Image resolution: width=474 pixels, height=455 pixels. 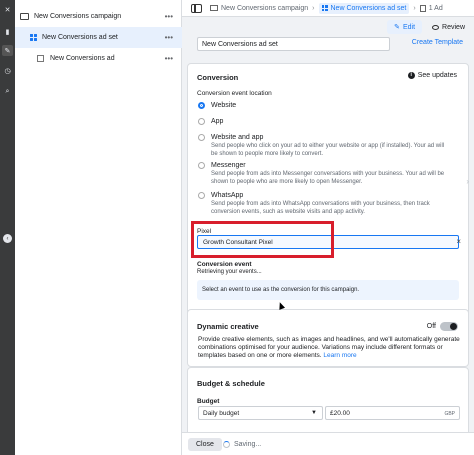 I want to click on breadcrumb-ad: 1 Ad, so click(x=431, y=8).